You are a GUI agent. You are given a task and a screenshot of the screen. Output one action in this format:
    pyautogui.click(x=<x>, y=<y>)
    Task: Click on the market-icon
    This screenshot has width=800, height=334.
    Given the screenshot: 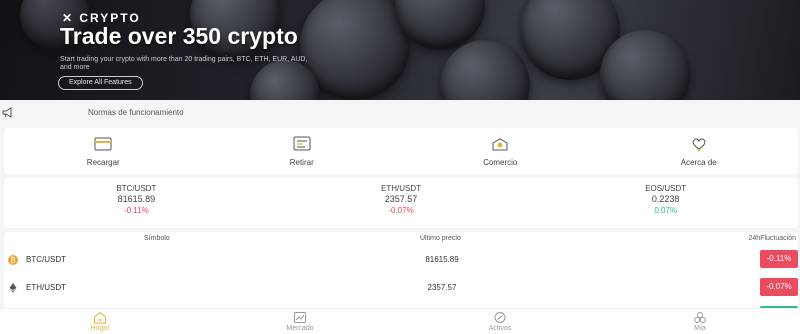 What is the action you would take?
    pyautogui.click(x=300, y=317)
    